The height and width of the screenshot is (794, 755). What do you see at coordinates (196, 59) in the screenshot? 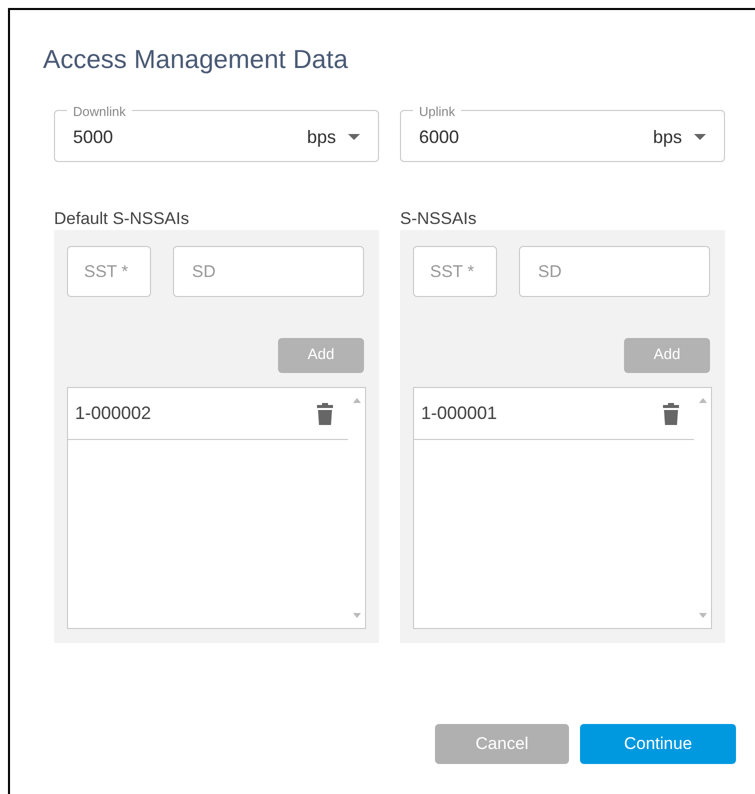
I see `dialog-title: Access Management Data` at bounding box center [196, 59].